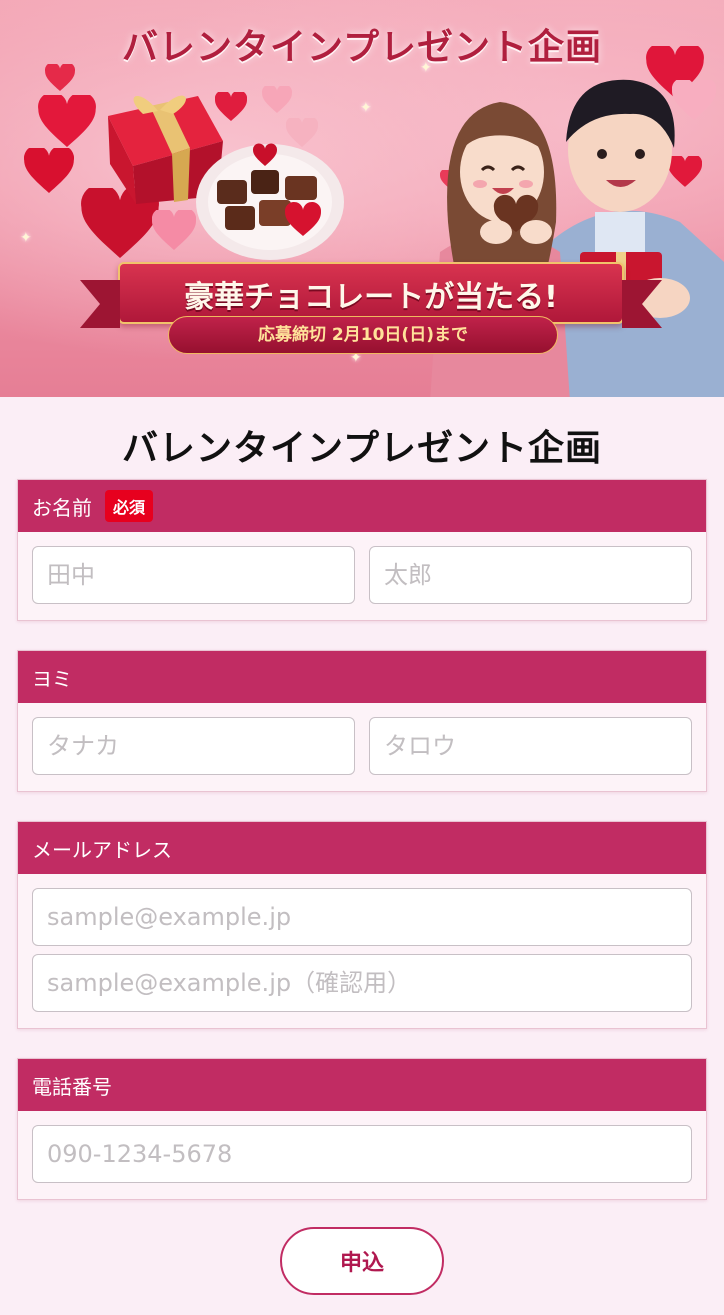  Describe the element at coordinates (530, 575) in the screenshot. I see `first-name-input` at that location.